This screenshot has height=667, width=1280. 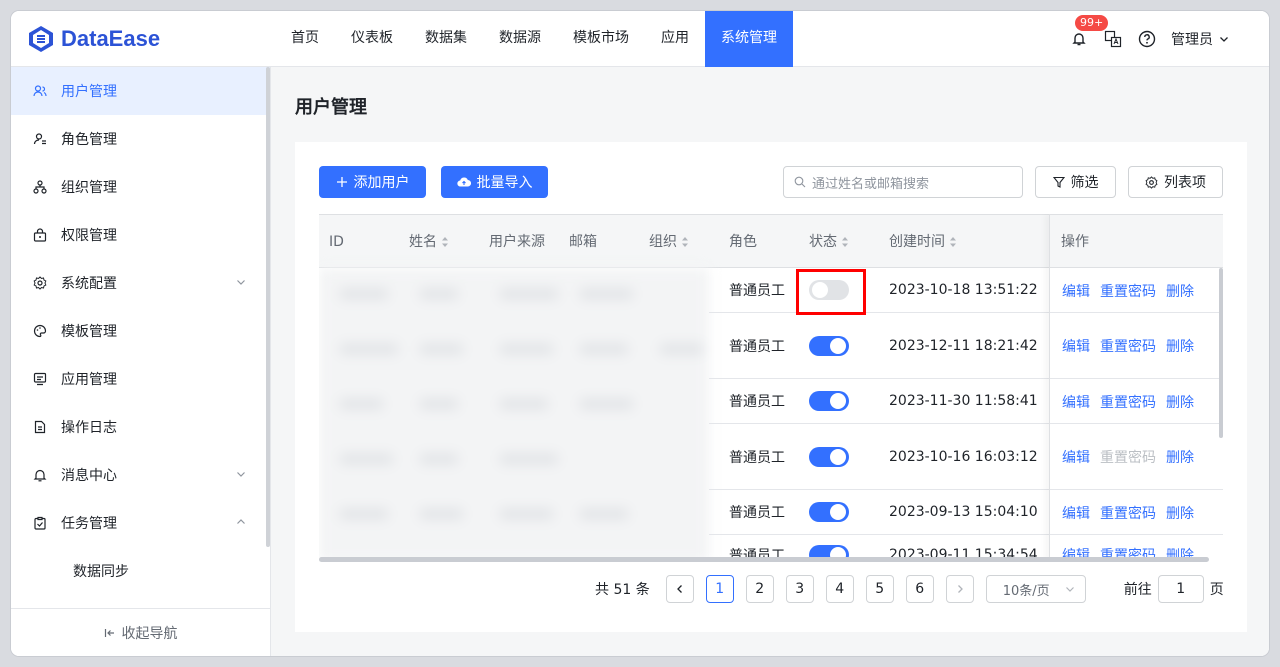 I want to click on sidebar-item-permission-management: 权限管理, so click(x=140, y=235).